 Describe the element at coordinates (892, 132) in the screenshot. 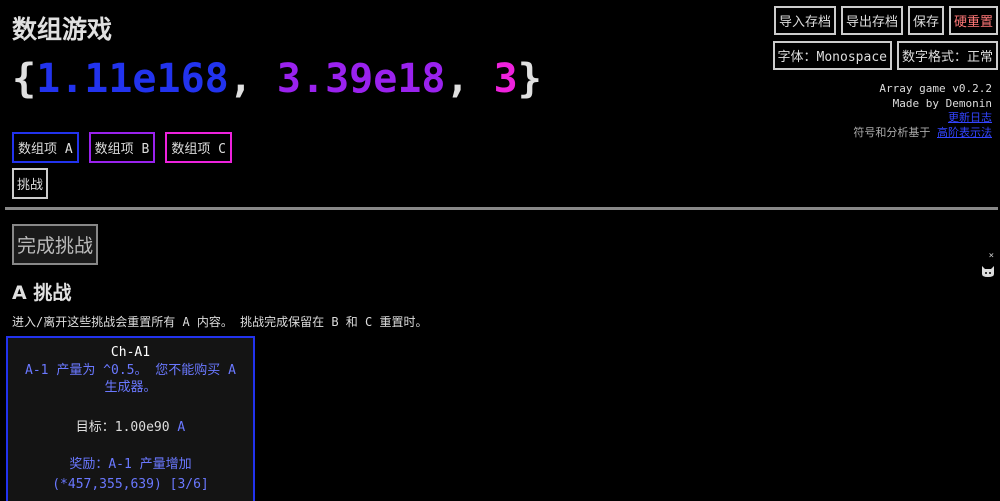

I see `notation-prefix: 符号和分析基于` at that location.